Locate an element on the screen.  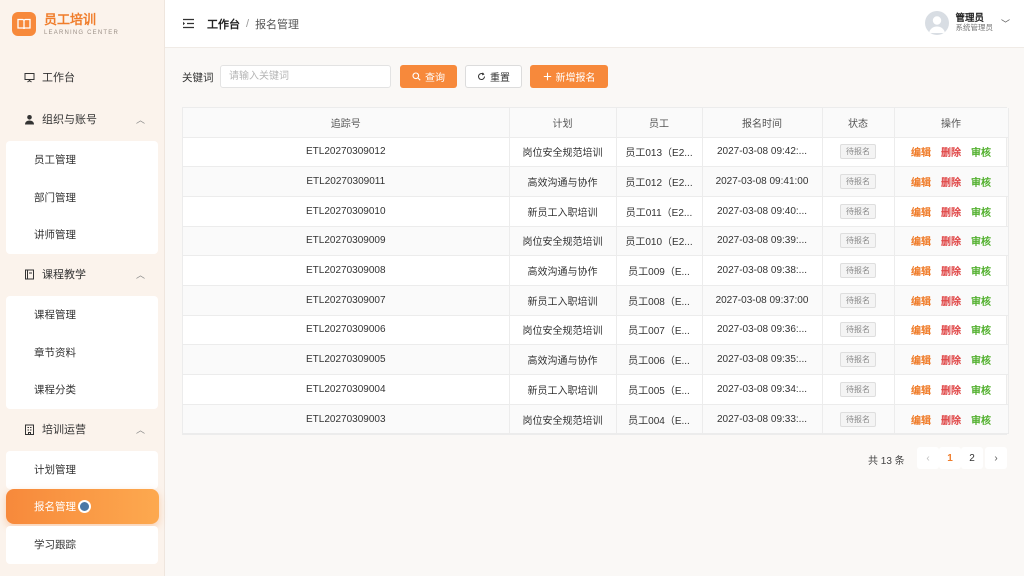
cell-enroll-time: 2027-03-08 09:41:00 is located at coordinates (762, 181).